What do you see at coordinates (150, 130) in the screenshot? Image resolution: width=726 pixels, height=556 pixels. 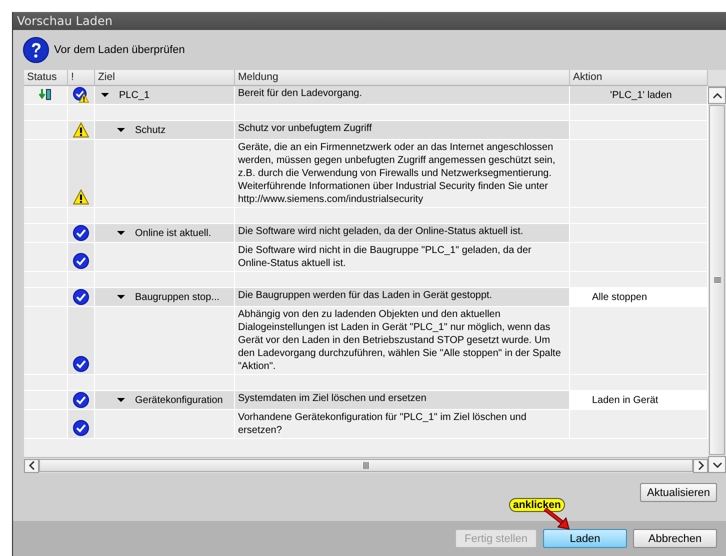 I see `tree-item-label: Schutz` at bounding box center [150, 130].